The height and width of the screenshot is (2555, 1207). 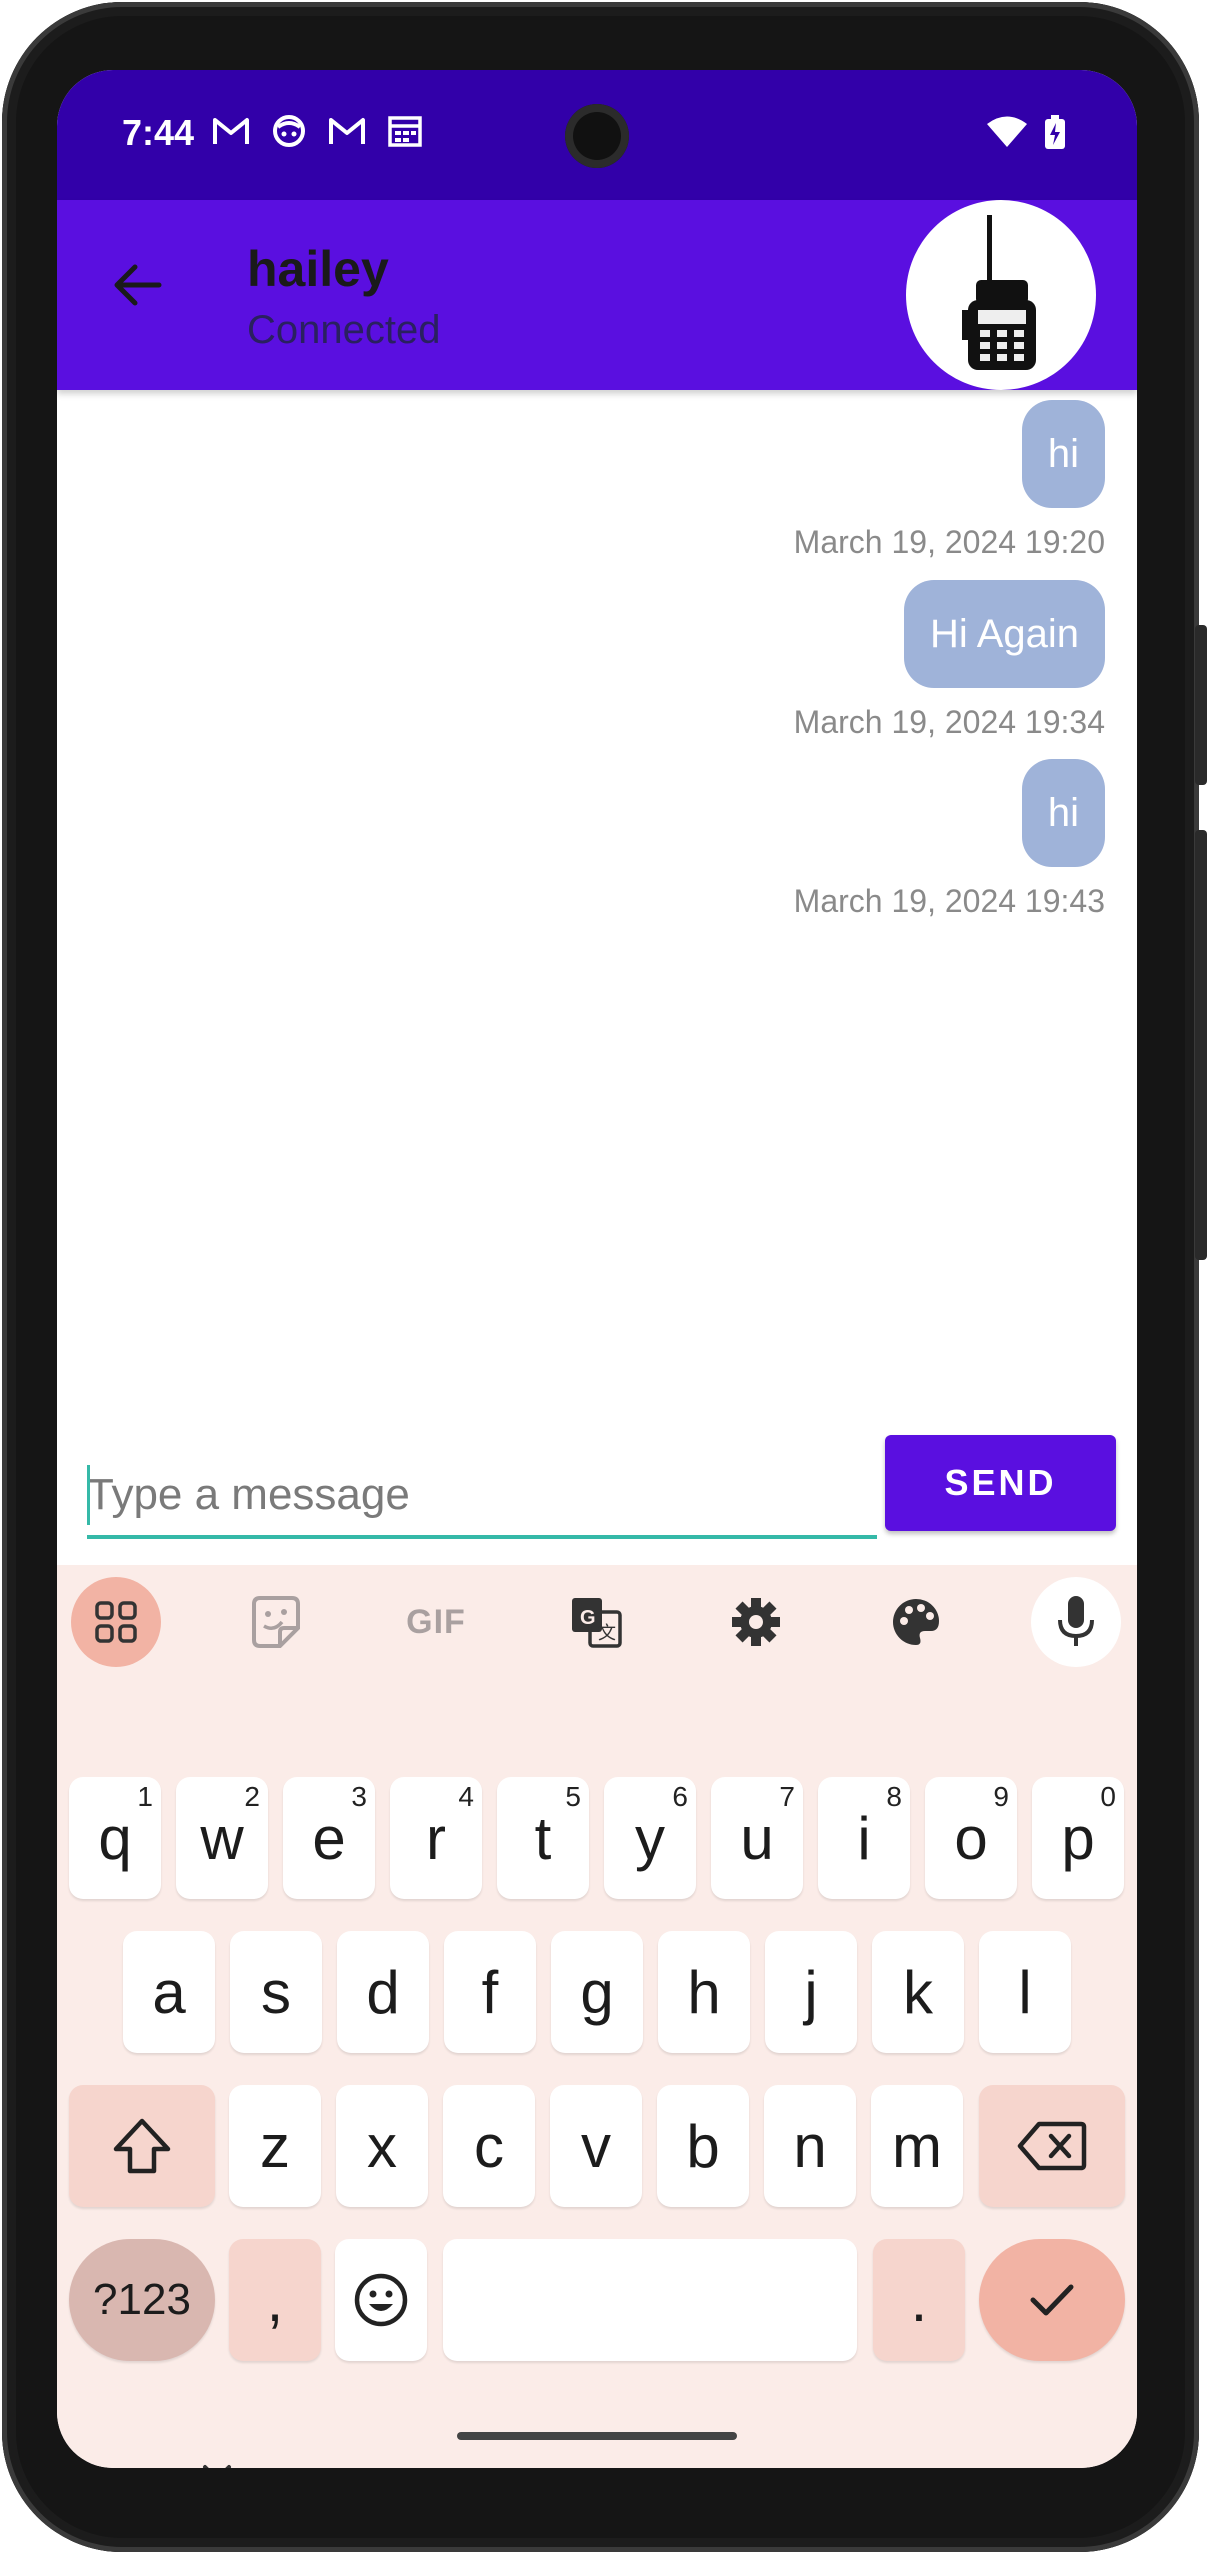 What do you see at coordinates (596, 2146) in the screenshot?
I see `key-v: v` at bounding box center [596, 2146].